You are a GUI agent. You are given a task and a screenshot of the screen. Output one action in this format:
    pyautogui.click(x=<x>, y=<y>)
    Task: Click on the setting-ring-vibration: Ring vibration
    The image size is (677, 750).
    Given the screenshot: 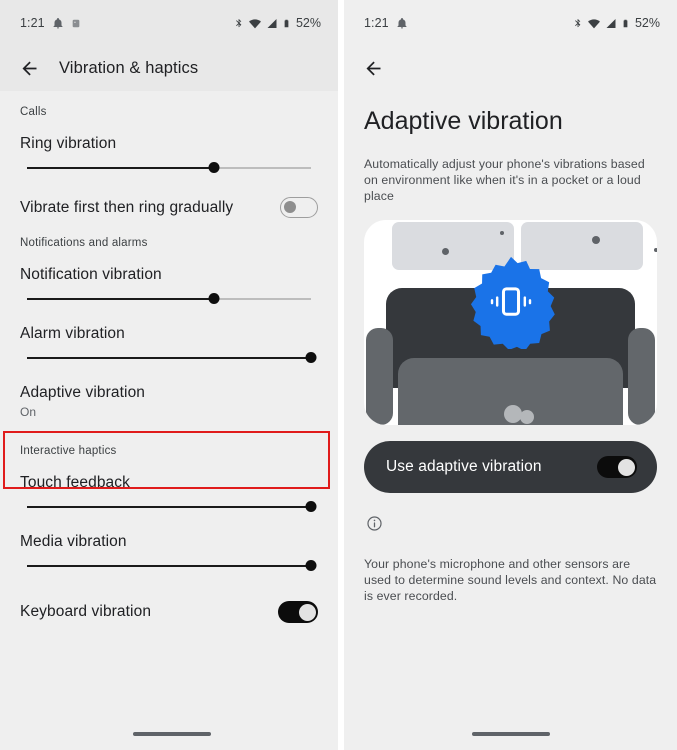 What is the action you would take?
    pyautogui.click(x=169, y=153)
    